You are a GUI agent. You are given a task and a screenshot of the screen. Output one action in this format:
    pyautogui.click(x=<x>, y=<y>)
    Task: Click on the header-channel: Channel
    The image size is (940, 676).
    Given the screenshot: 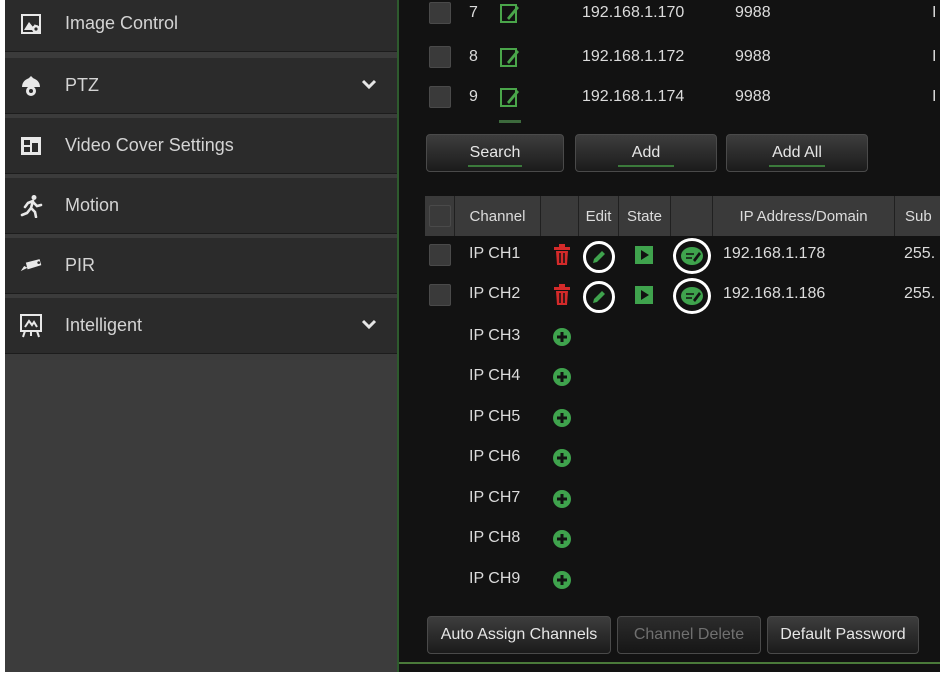 What is the action you would take?
    pyautogui.click(x=498, y=216)
    